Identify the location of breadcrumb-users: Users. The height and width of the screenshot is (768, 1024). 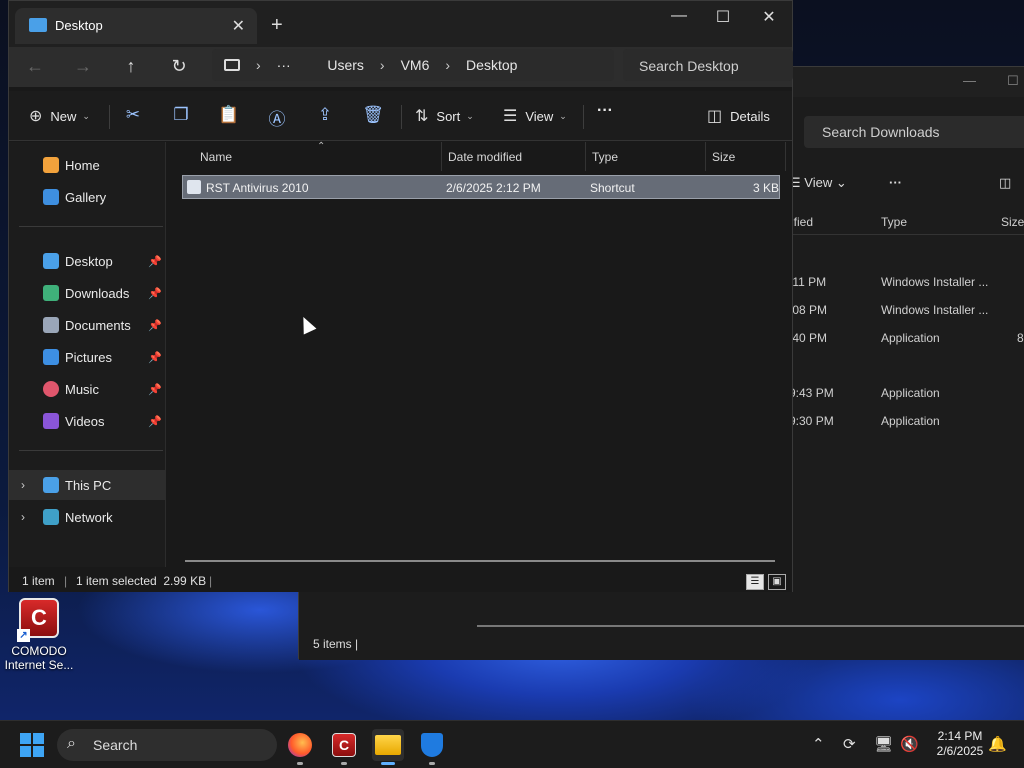
(345, 65).